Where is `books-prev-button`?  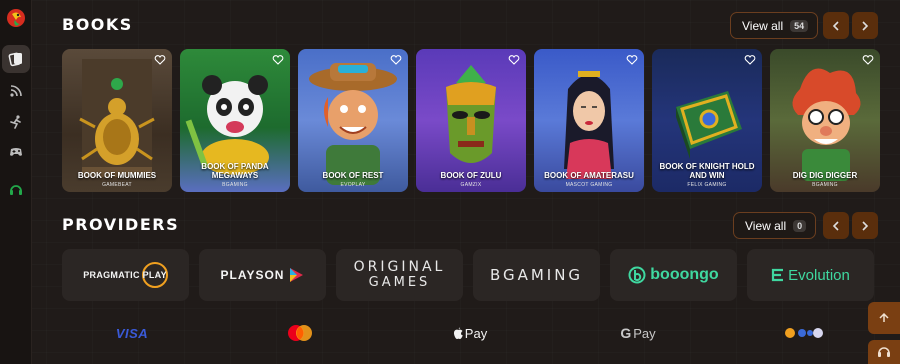 books-prev-button is located at coordinates (836, 25).